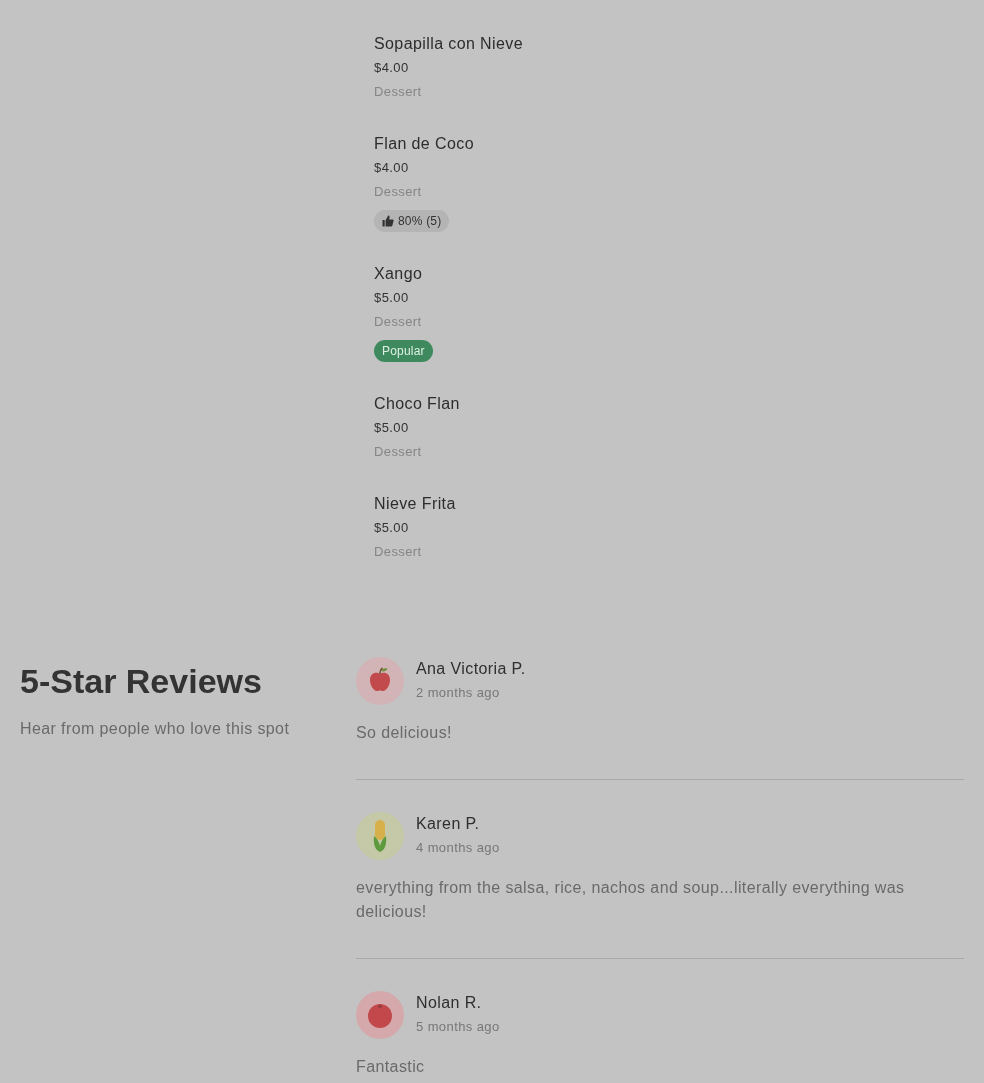  What do you see at coordinates (399, 274) in the screenshot?
I see `item-name: Xango` at bounding box center [399, 274].